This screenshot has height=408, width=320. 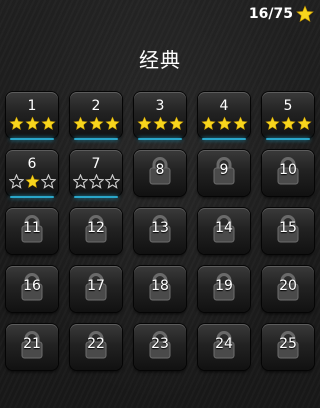 I want to click on locked-level-button: 10, so click(x=288, y=173).